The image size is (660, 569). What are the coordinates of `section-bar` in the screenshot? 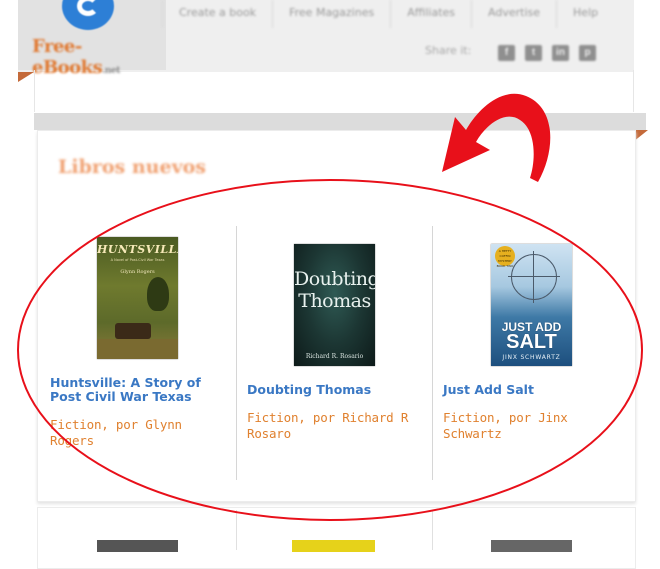 It's located at (340, 121).